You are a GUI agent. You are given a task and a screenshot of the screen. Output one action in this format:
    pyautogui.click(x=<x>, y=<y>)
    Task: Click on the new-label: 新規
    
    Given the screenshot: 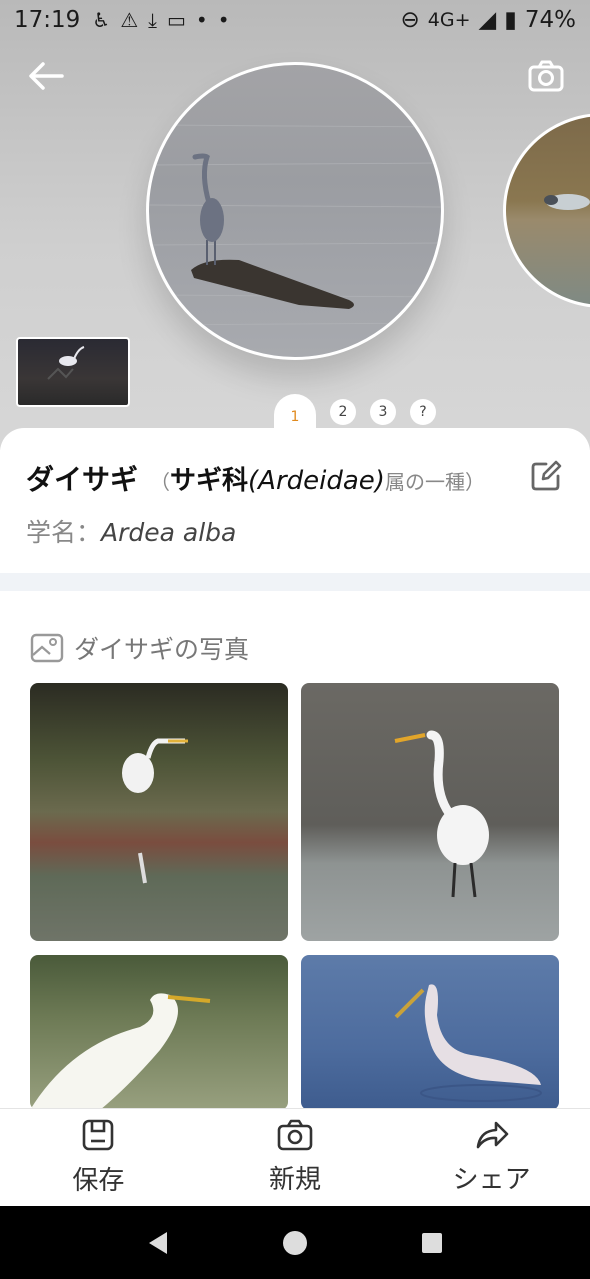 What is the action you would take?
    pyautogui.click(x=295, y=1180)
    